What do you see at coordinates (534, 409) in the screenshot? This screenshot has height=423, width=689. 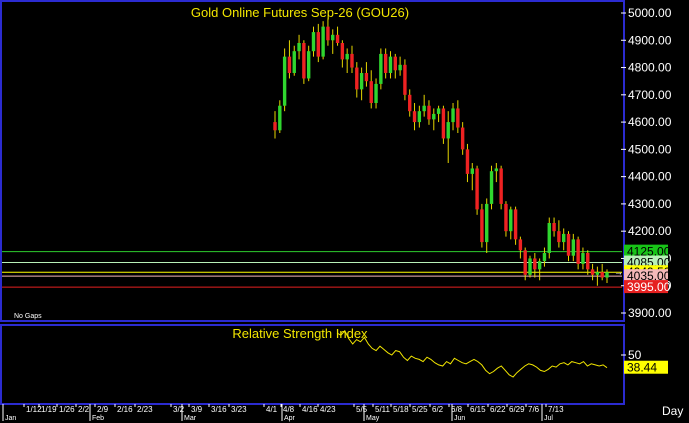 I see `date-tick-label: 7/6` at bounding box center [534, 409].